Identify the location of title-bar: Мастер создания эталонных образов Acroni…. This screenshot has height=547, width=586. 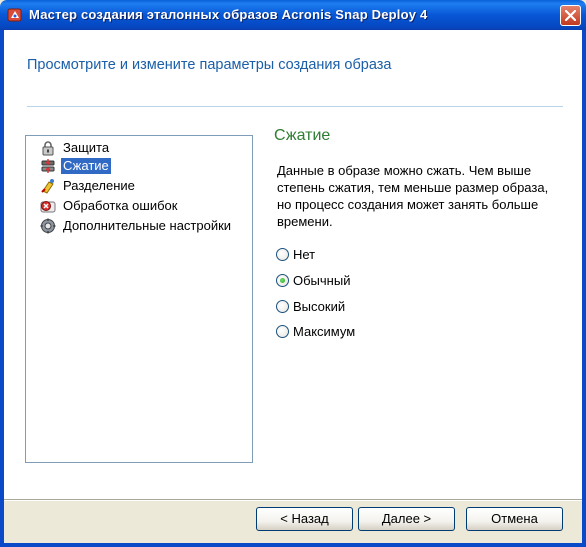
(293, 15).